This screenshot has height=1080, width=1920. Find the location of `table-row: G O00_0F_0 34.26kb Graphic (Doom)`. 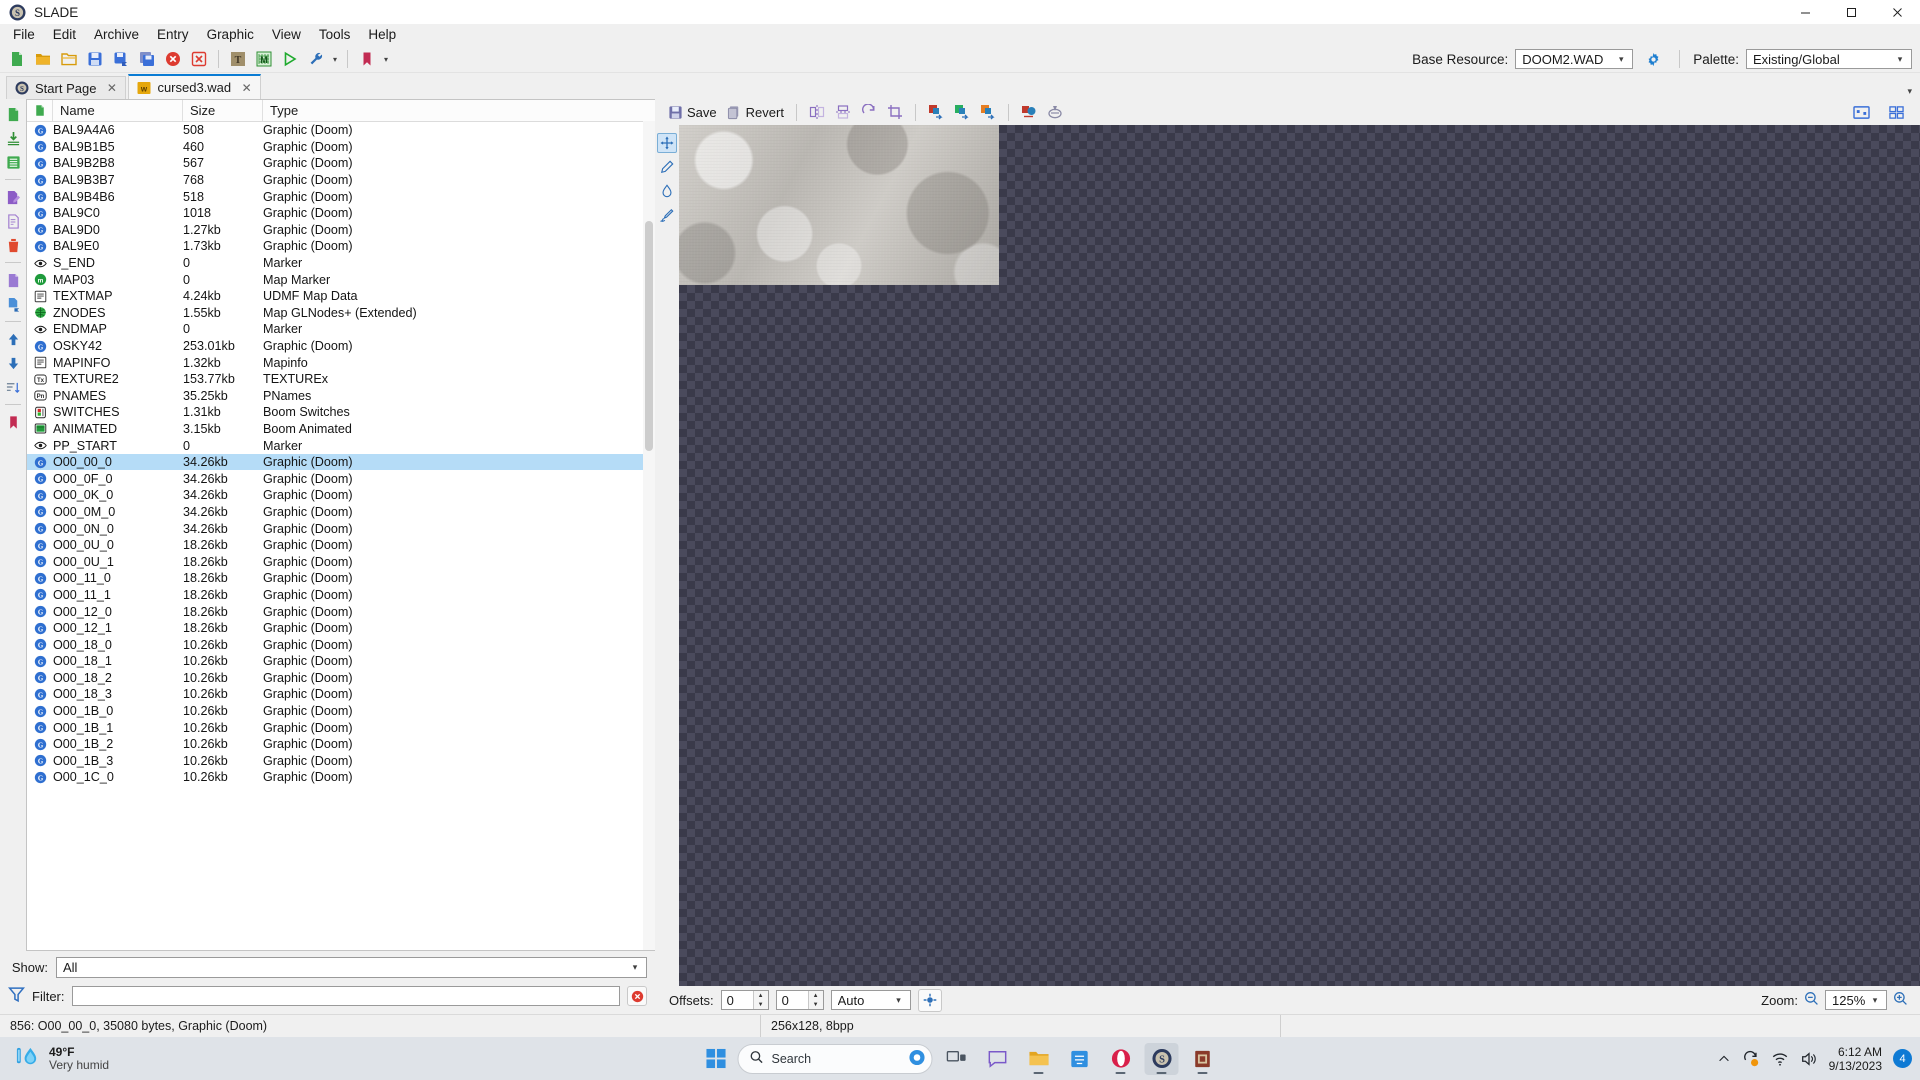

table-row: G O00_0F_0 34.26kb Graphic (Doom) is located at coordinates (341, 478).